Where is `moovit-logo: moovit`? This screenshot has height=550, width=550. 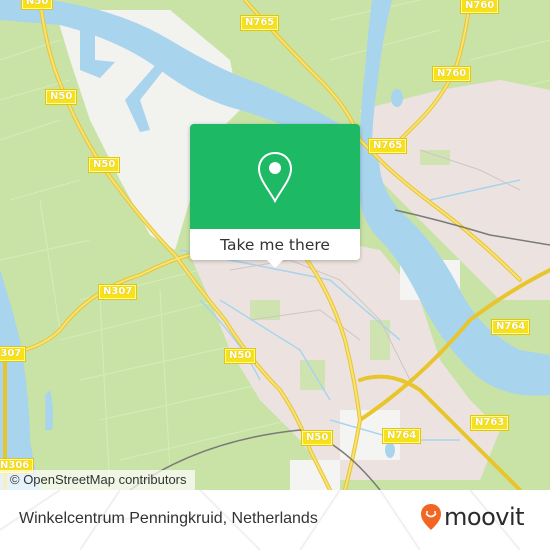
moovit-logo: moovit is located at coordinates (472, 517).